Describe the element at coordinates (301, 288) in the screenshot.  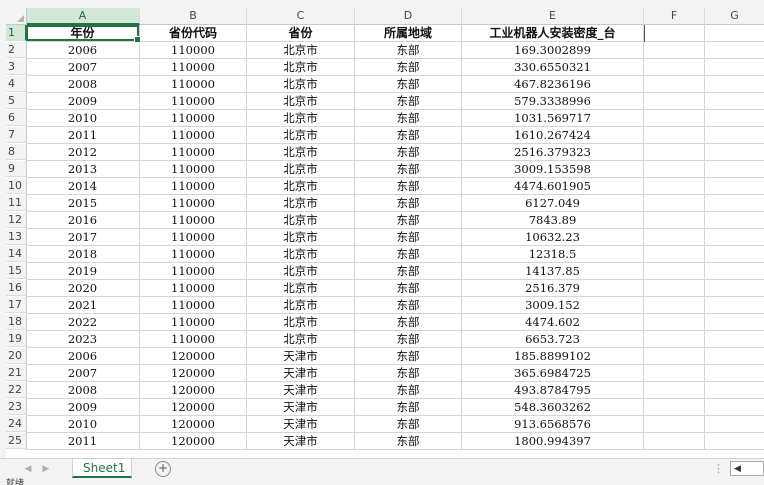
I see `cell-c16: 北京市` at that location.